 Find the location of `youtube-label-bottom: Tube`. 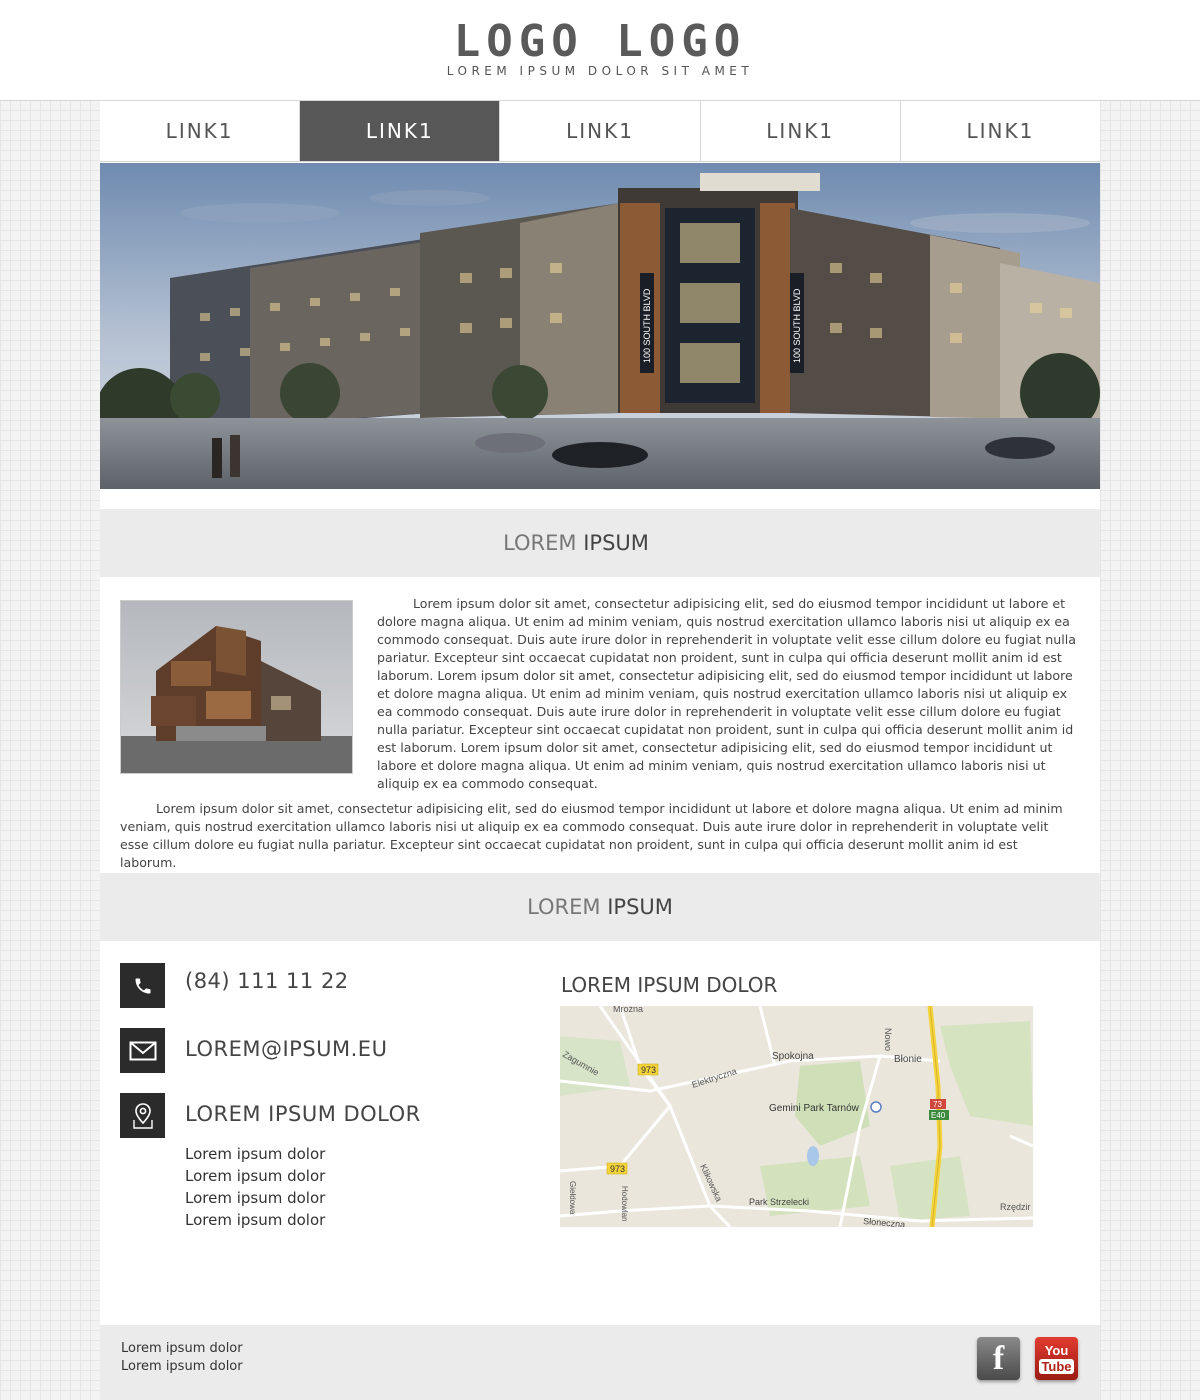

youtube-label-bottom: Tube is located at coordinates (1056, 1366).